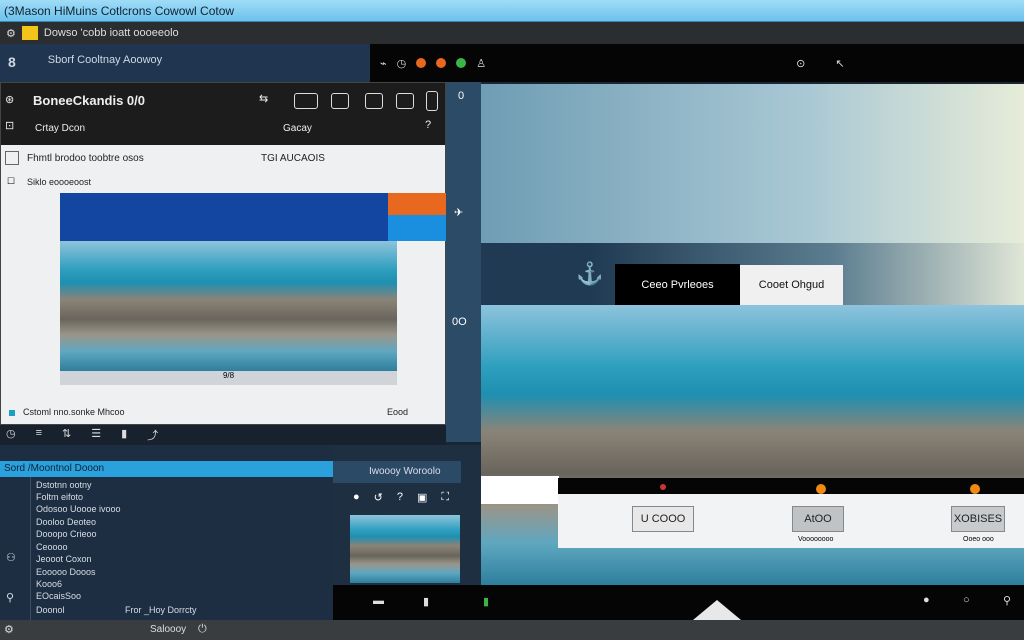 This screenshot has width=1024, height=640. What do you see at coordinates (59, 497) in the screenshot?
I see `list-item: Foltm eifoto` at bounding box center [59, 497].